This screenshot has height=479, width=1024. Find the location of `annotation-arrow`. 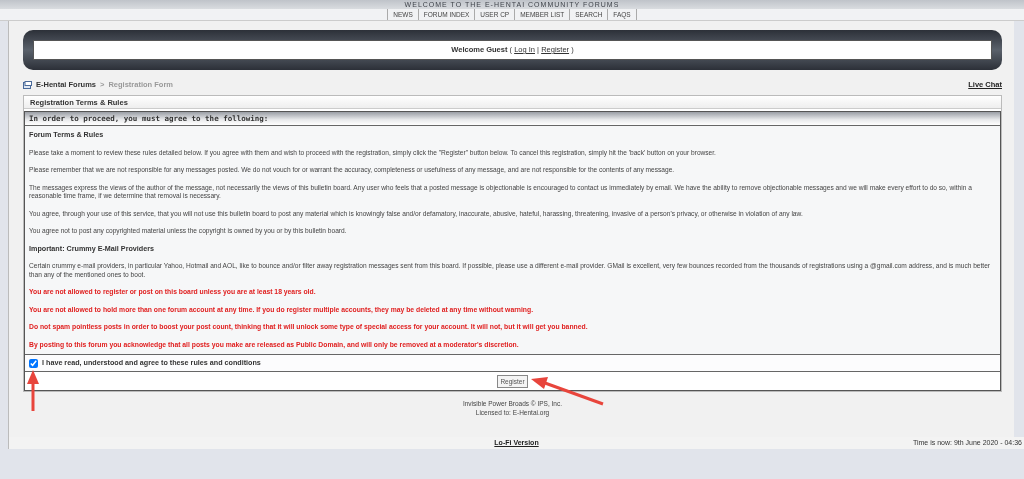

annotation-arrow is located at coordinates (33, 390).